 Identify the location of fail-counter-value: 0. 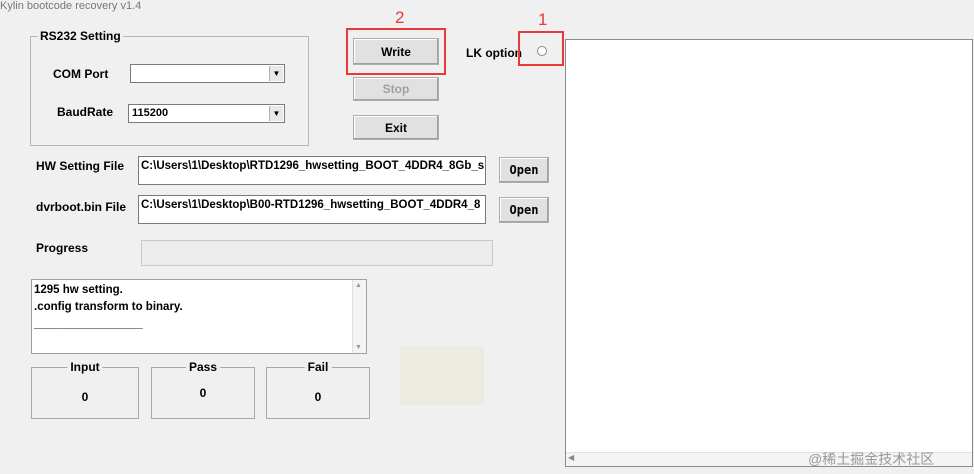
(318, 397).